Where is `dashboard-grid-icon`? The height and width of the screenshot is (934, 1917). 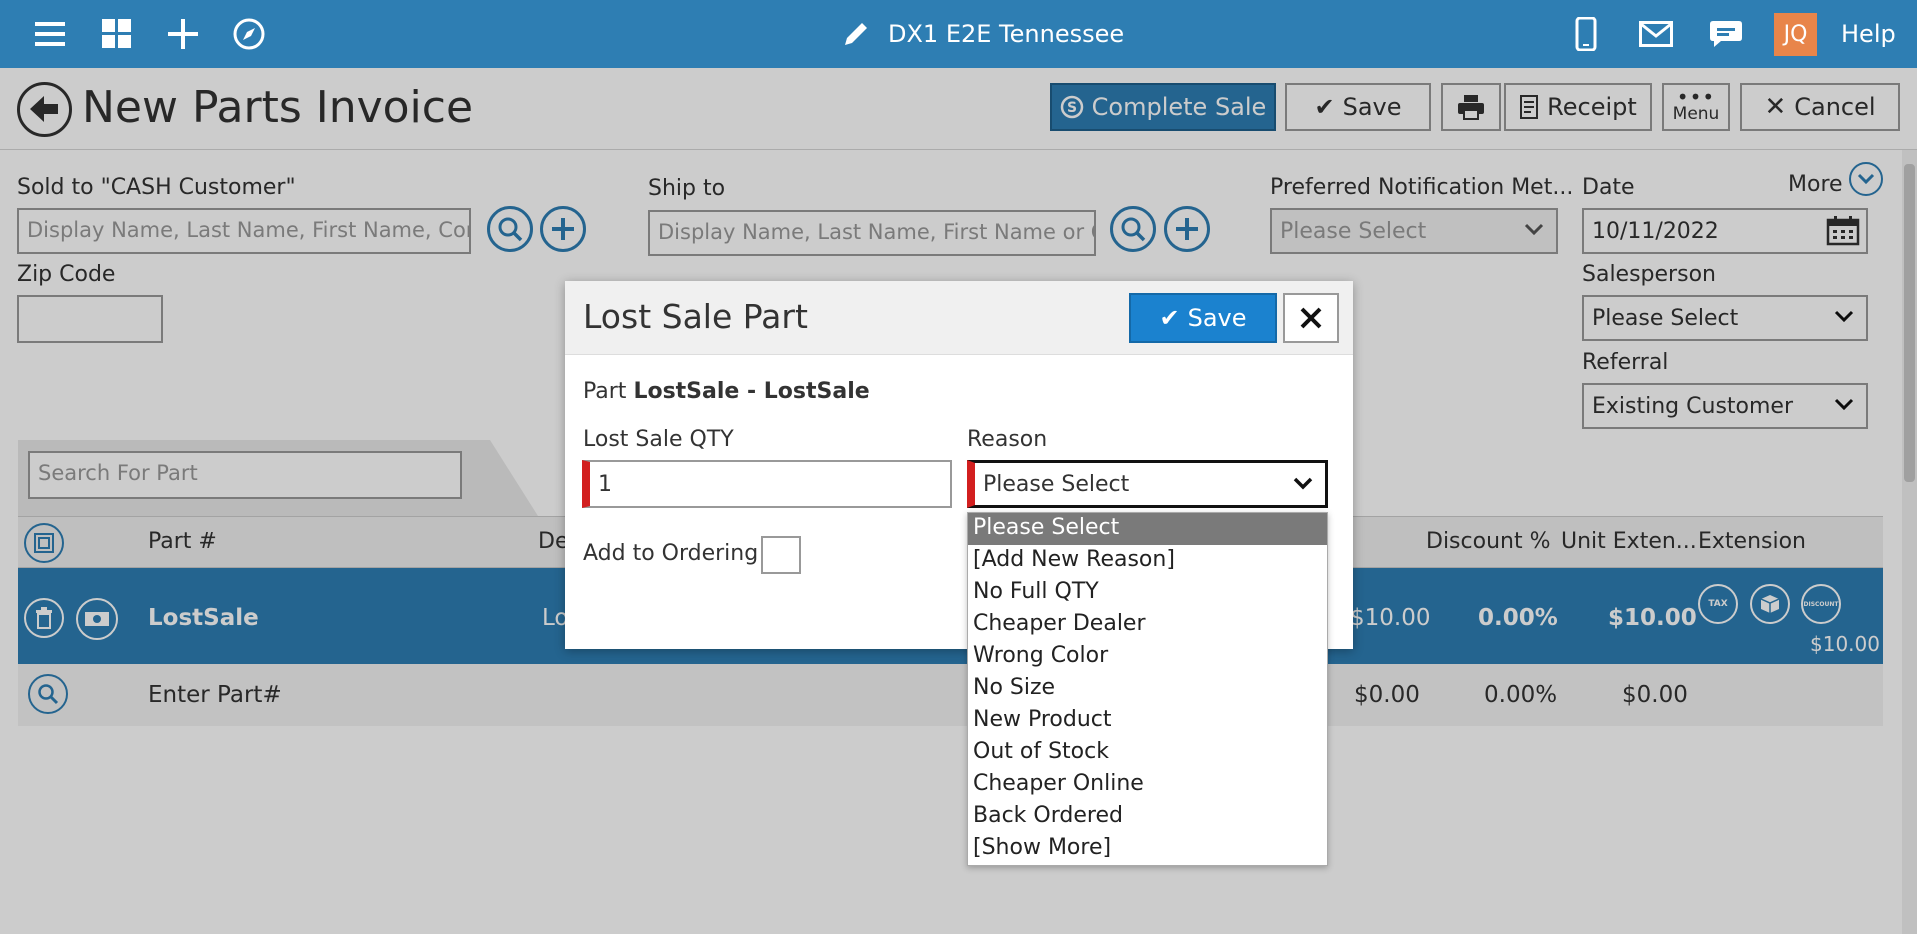 dashboard-grid-icon is located at coordinates (117, 34).